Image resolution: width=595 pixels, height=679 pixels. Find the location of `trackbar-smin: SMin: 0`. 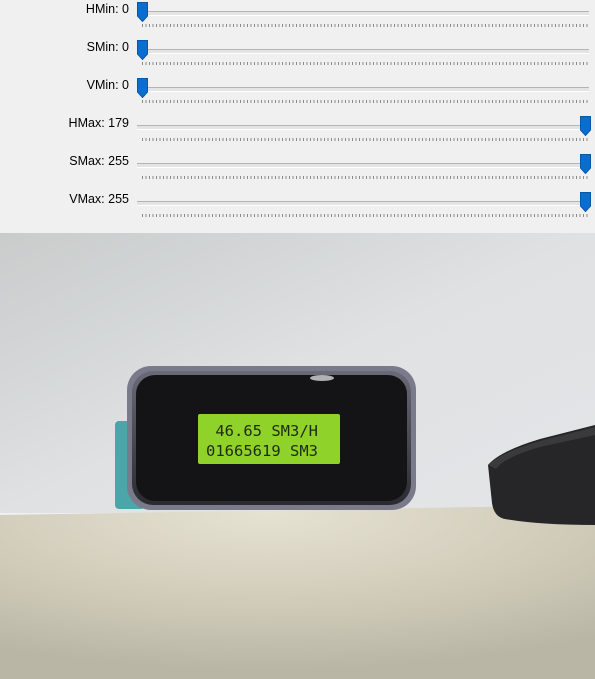

trackbar-smin: SMin: 0 is located at coordinates (297, 57).